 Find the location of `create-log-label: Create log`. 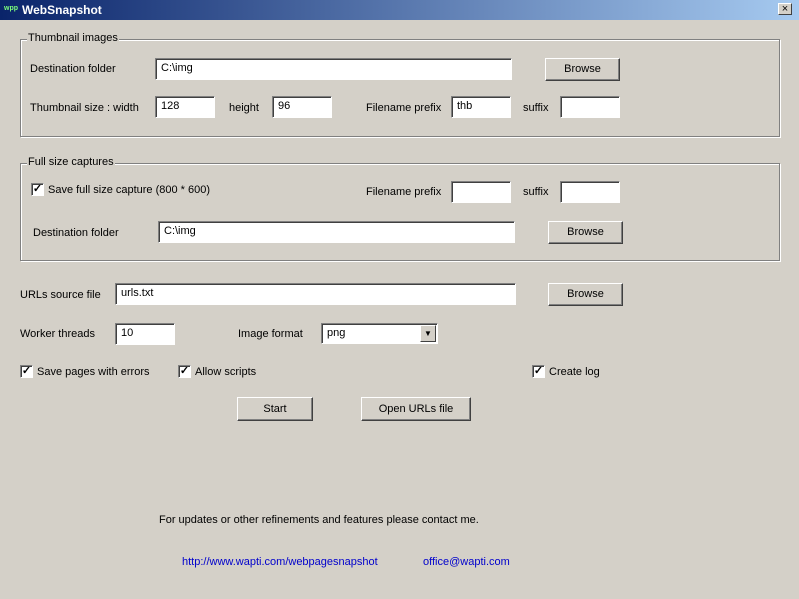

create-log-label: Create log is located at coordinates (574, 372).